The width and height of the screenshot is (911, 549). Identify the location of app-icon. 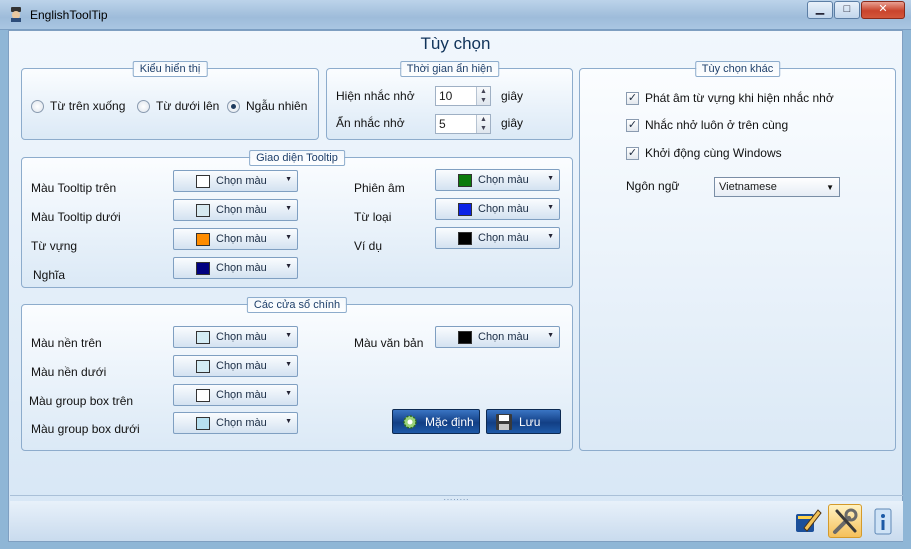
(16, 14).